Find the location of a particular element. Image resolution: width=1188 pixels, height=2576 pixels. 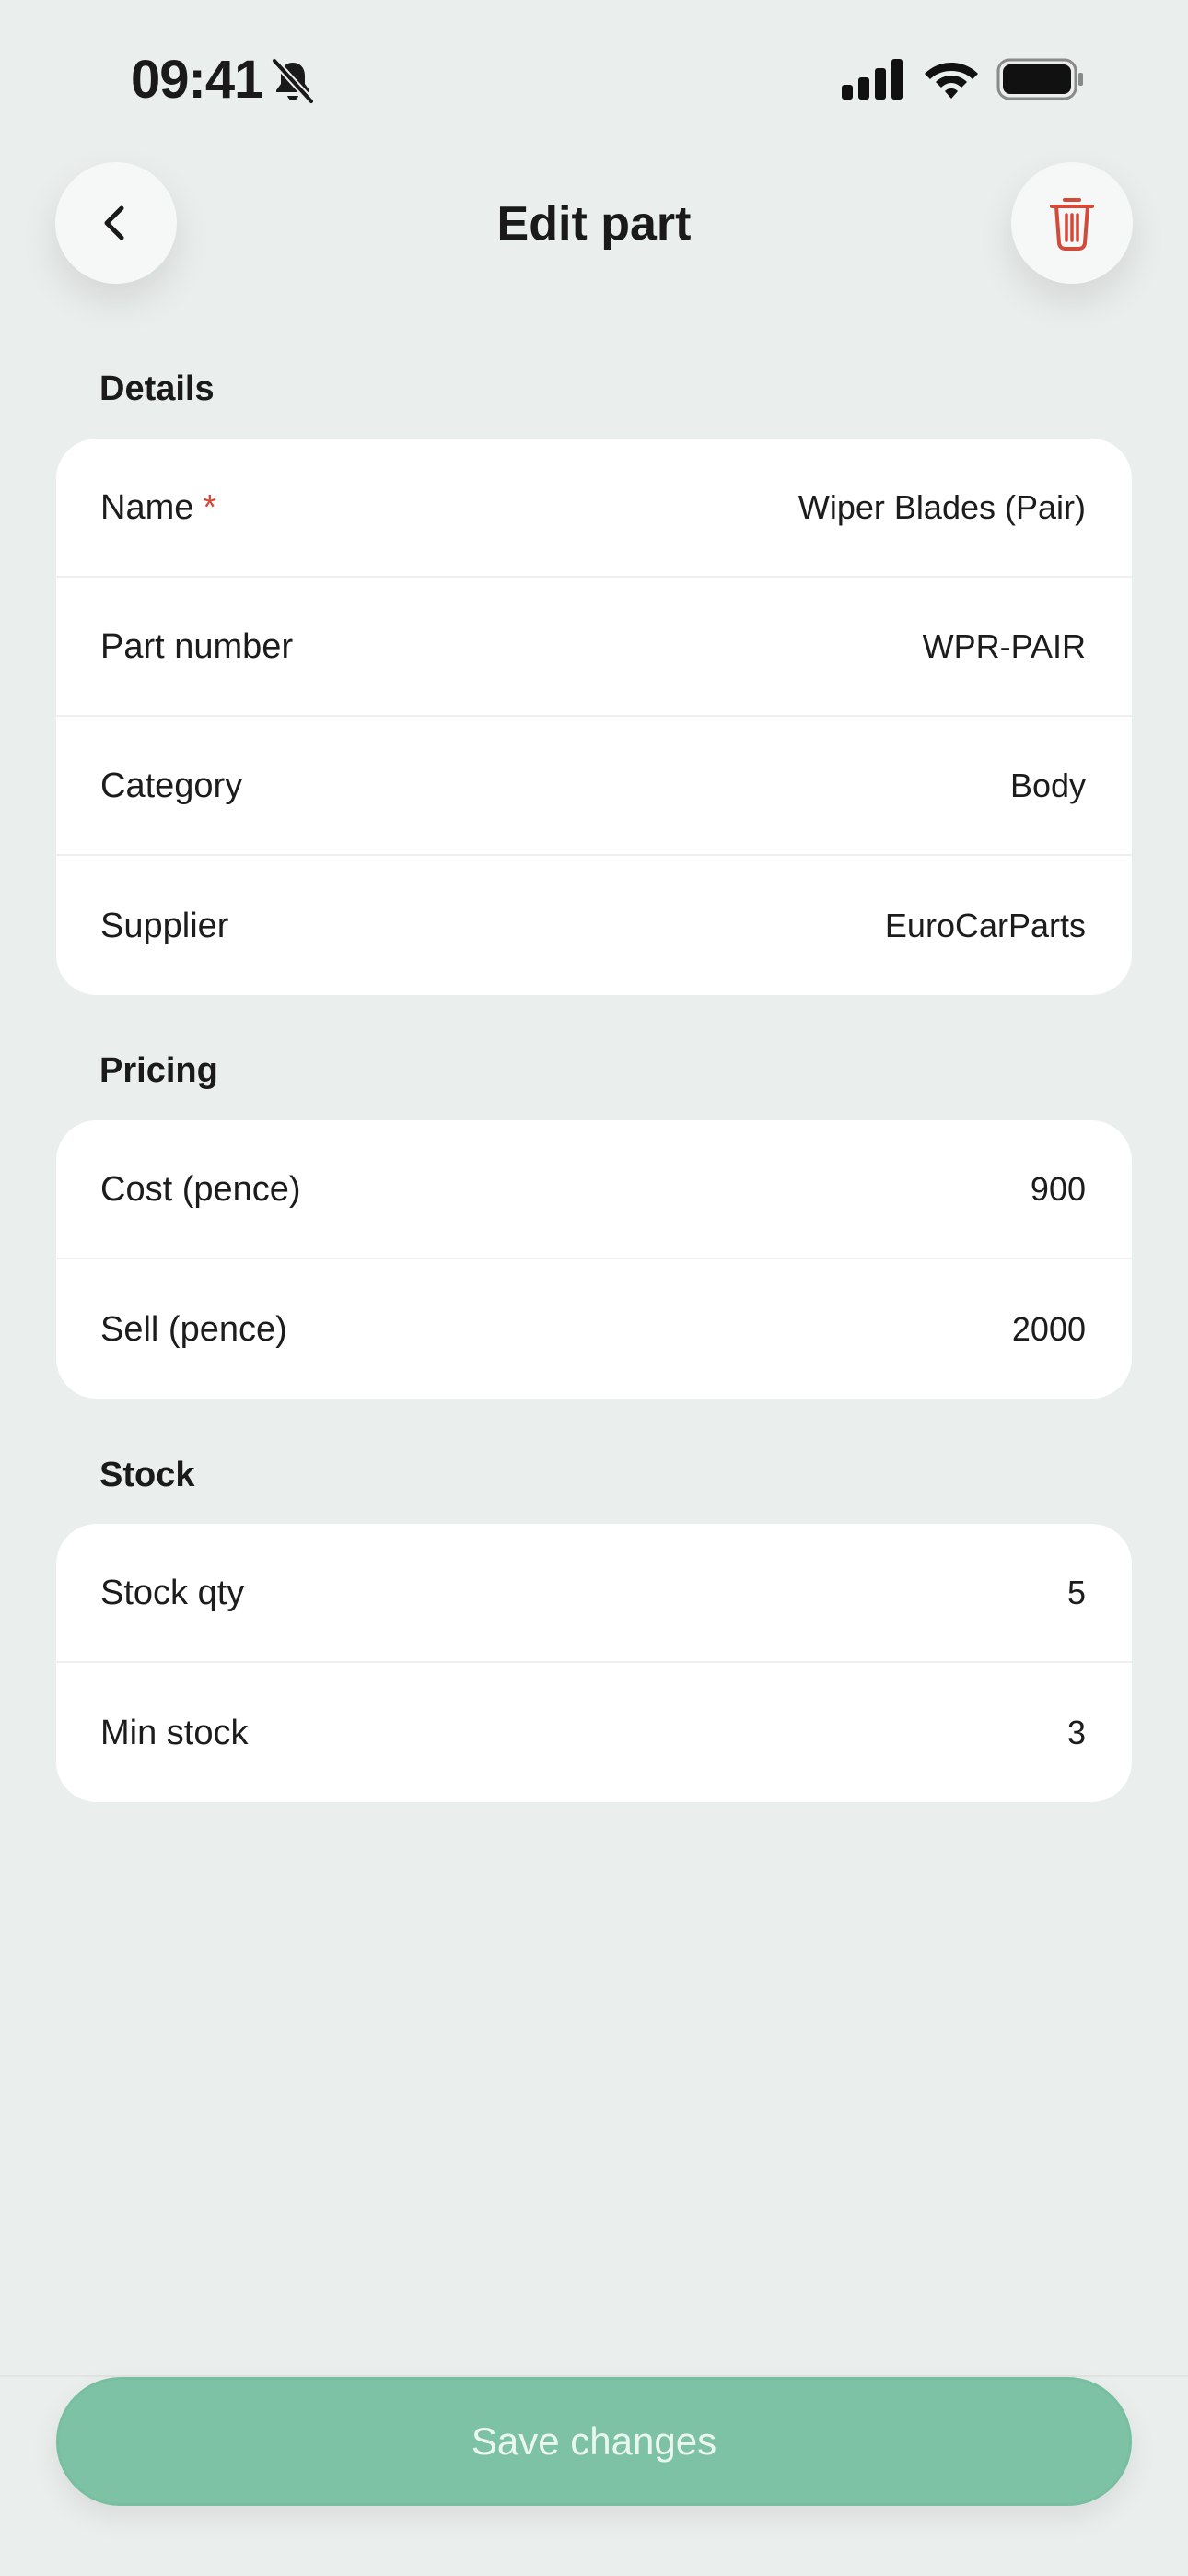

category-label: Category is located at coordinates (172, 785).